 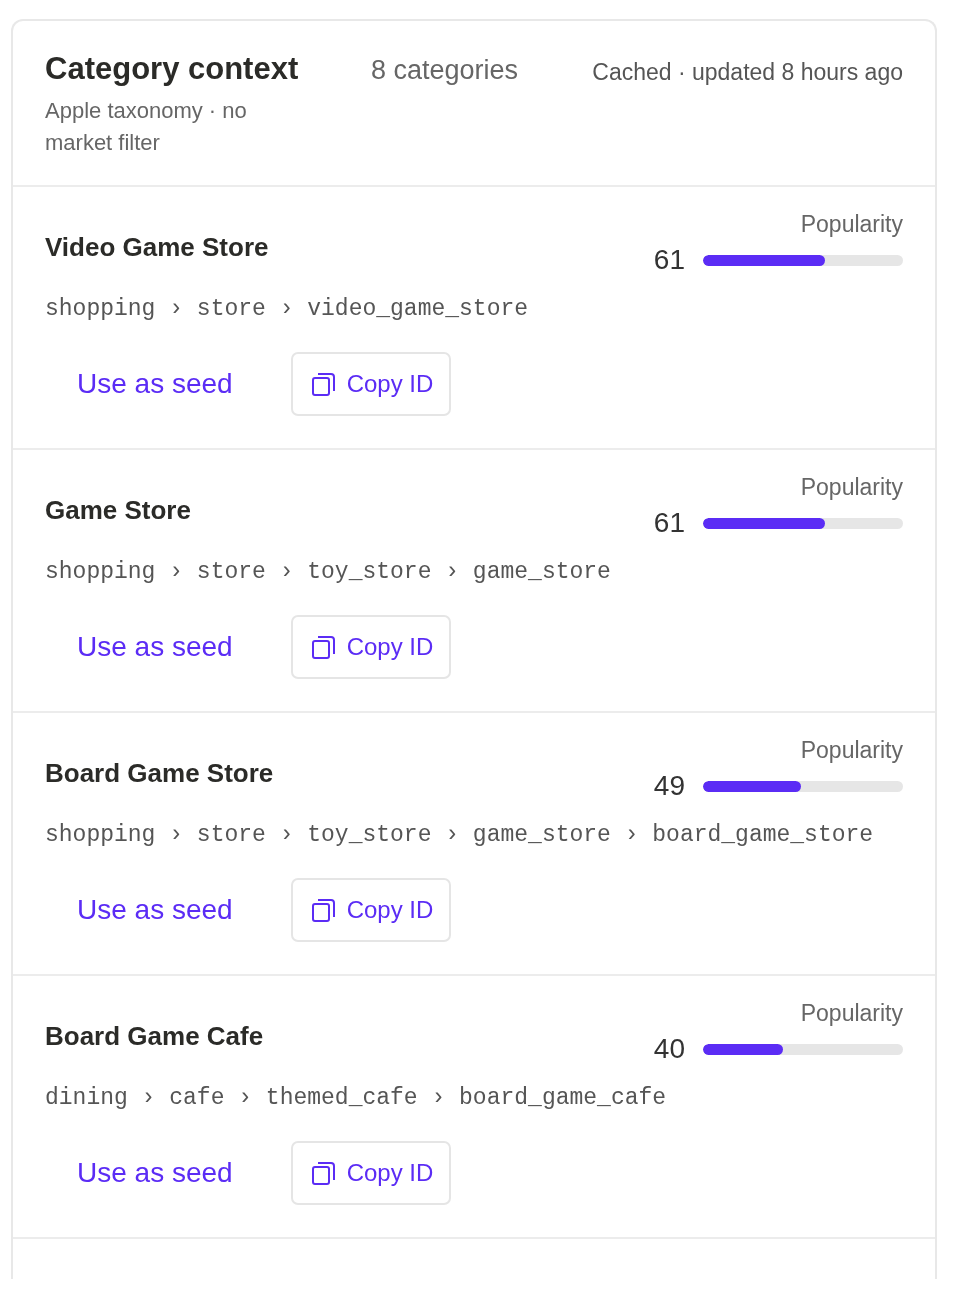 What do you see at coordinates (172, 69) in the screenshot?
I see `panel-title: Category context` at bounding box center [172, 69].